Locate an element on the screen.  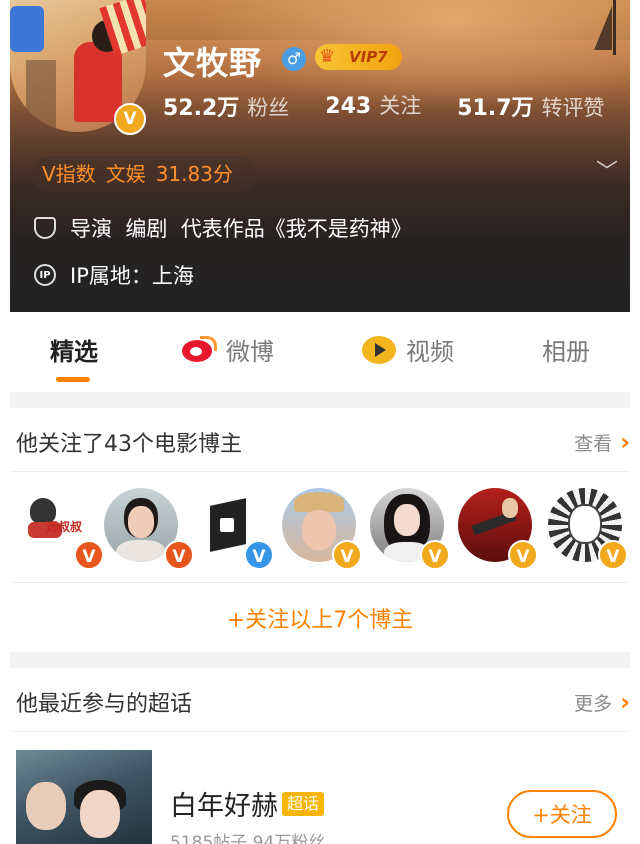
profile-tabs: 精选 微博 视频 相册 is located at coordinates (320, 352).